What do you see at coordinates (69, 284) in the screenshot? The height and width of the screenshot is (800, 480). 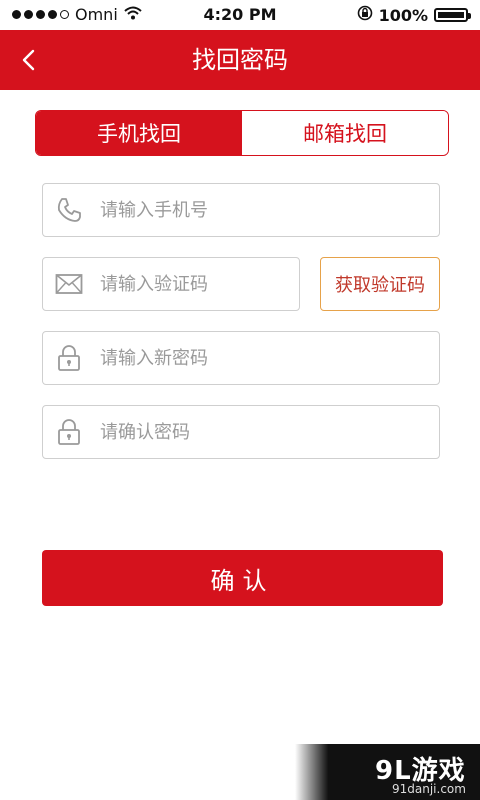 I see `envelope-icon` at bounding box center [69, 284].